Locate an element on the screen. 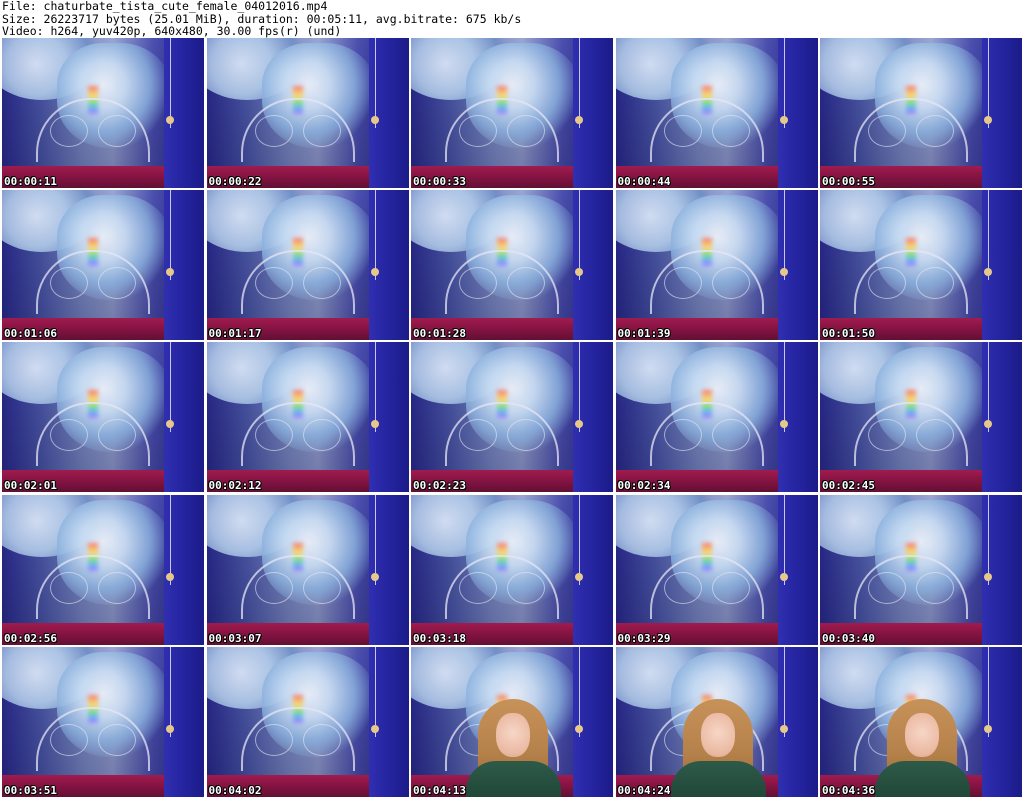 The image size is (1024, 799). frame-timestamp: 00:00:22 is located at coordinates (235, 181).